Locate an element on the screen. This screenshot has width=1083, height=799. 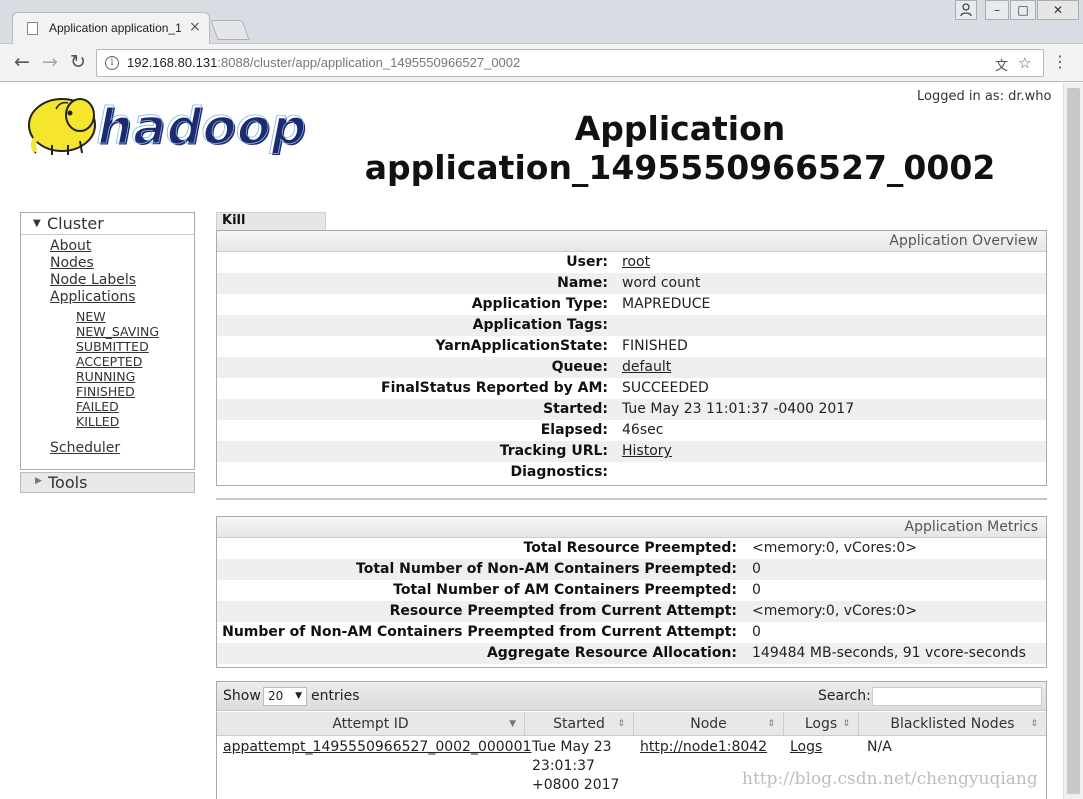
nav-state-new: NEW is located at coordinates (91, 316).